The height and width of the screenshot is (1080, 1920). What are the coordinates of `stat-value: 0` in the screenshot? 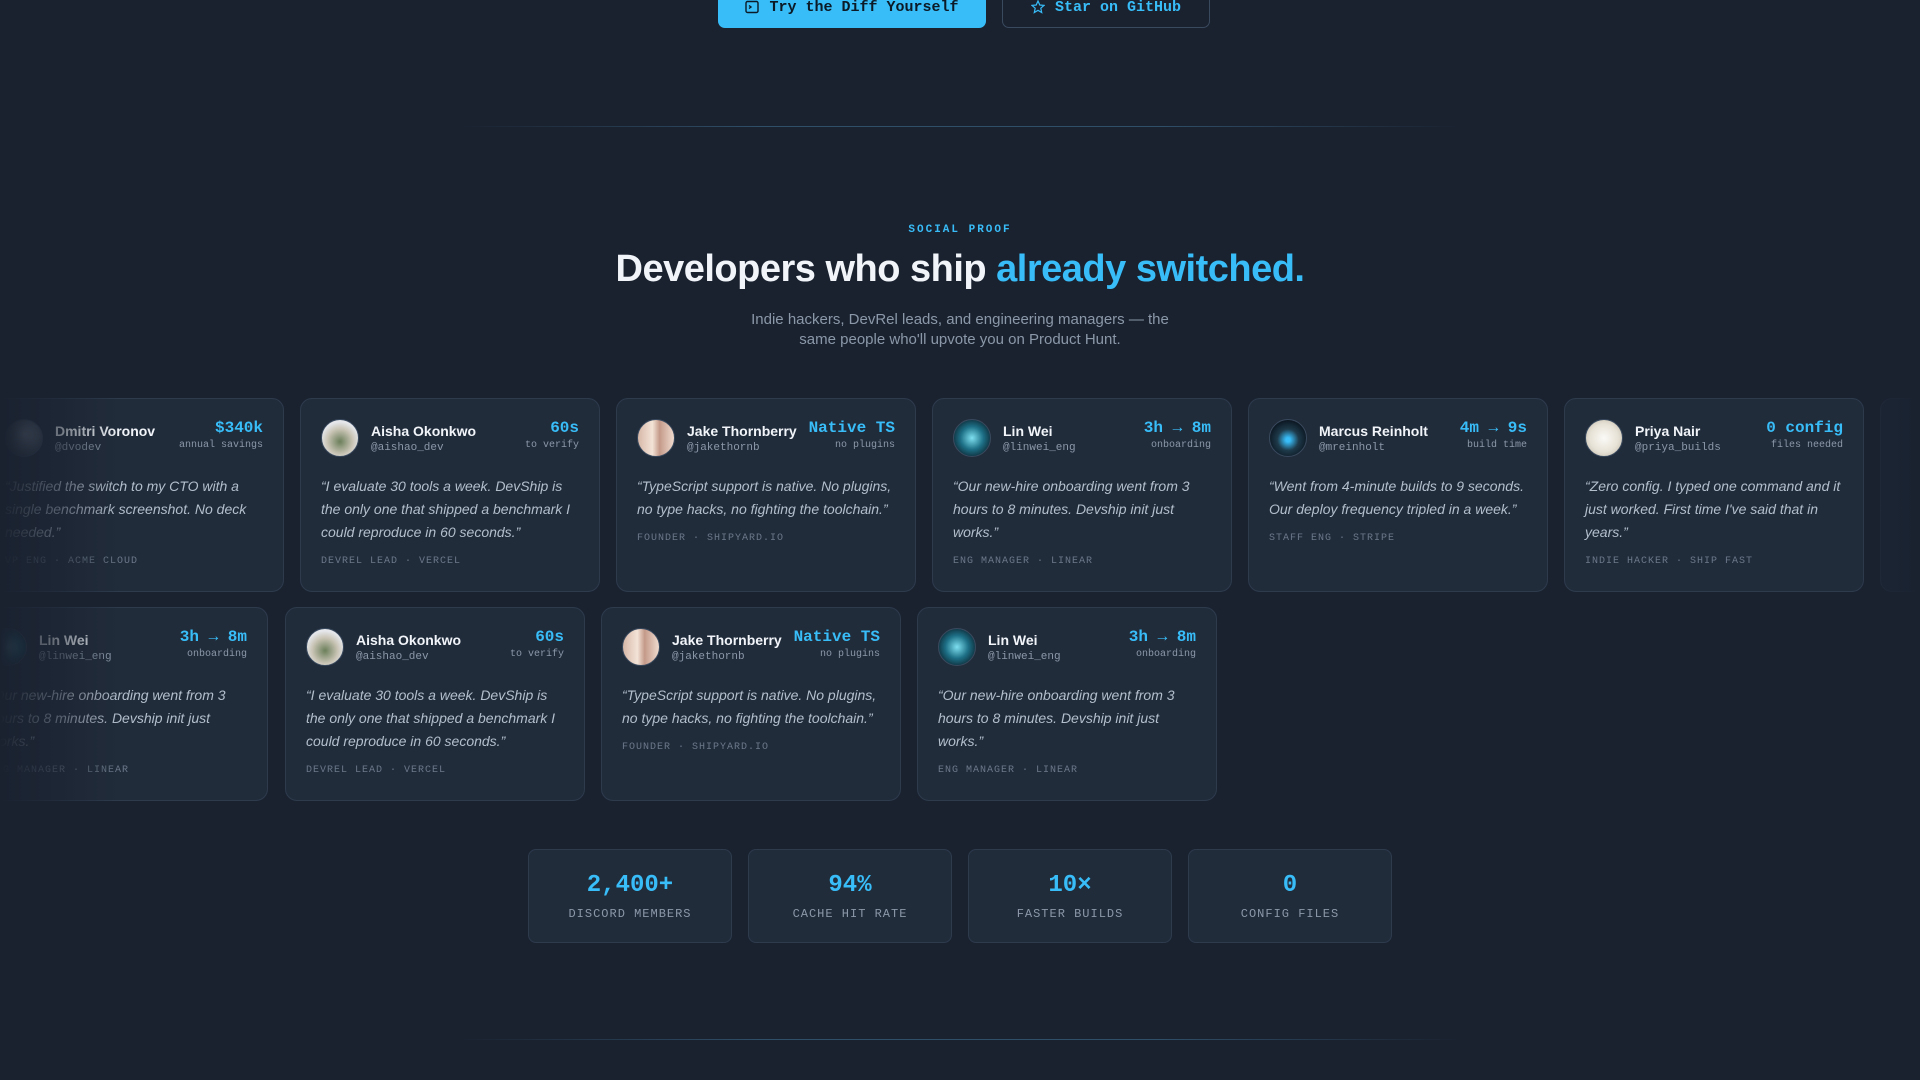 It's located at (1290, 885).